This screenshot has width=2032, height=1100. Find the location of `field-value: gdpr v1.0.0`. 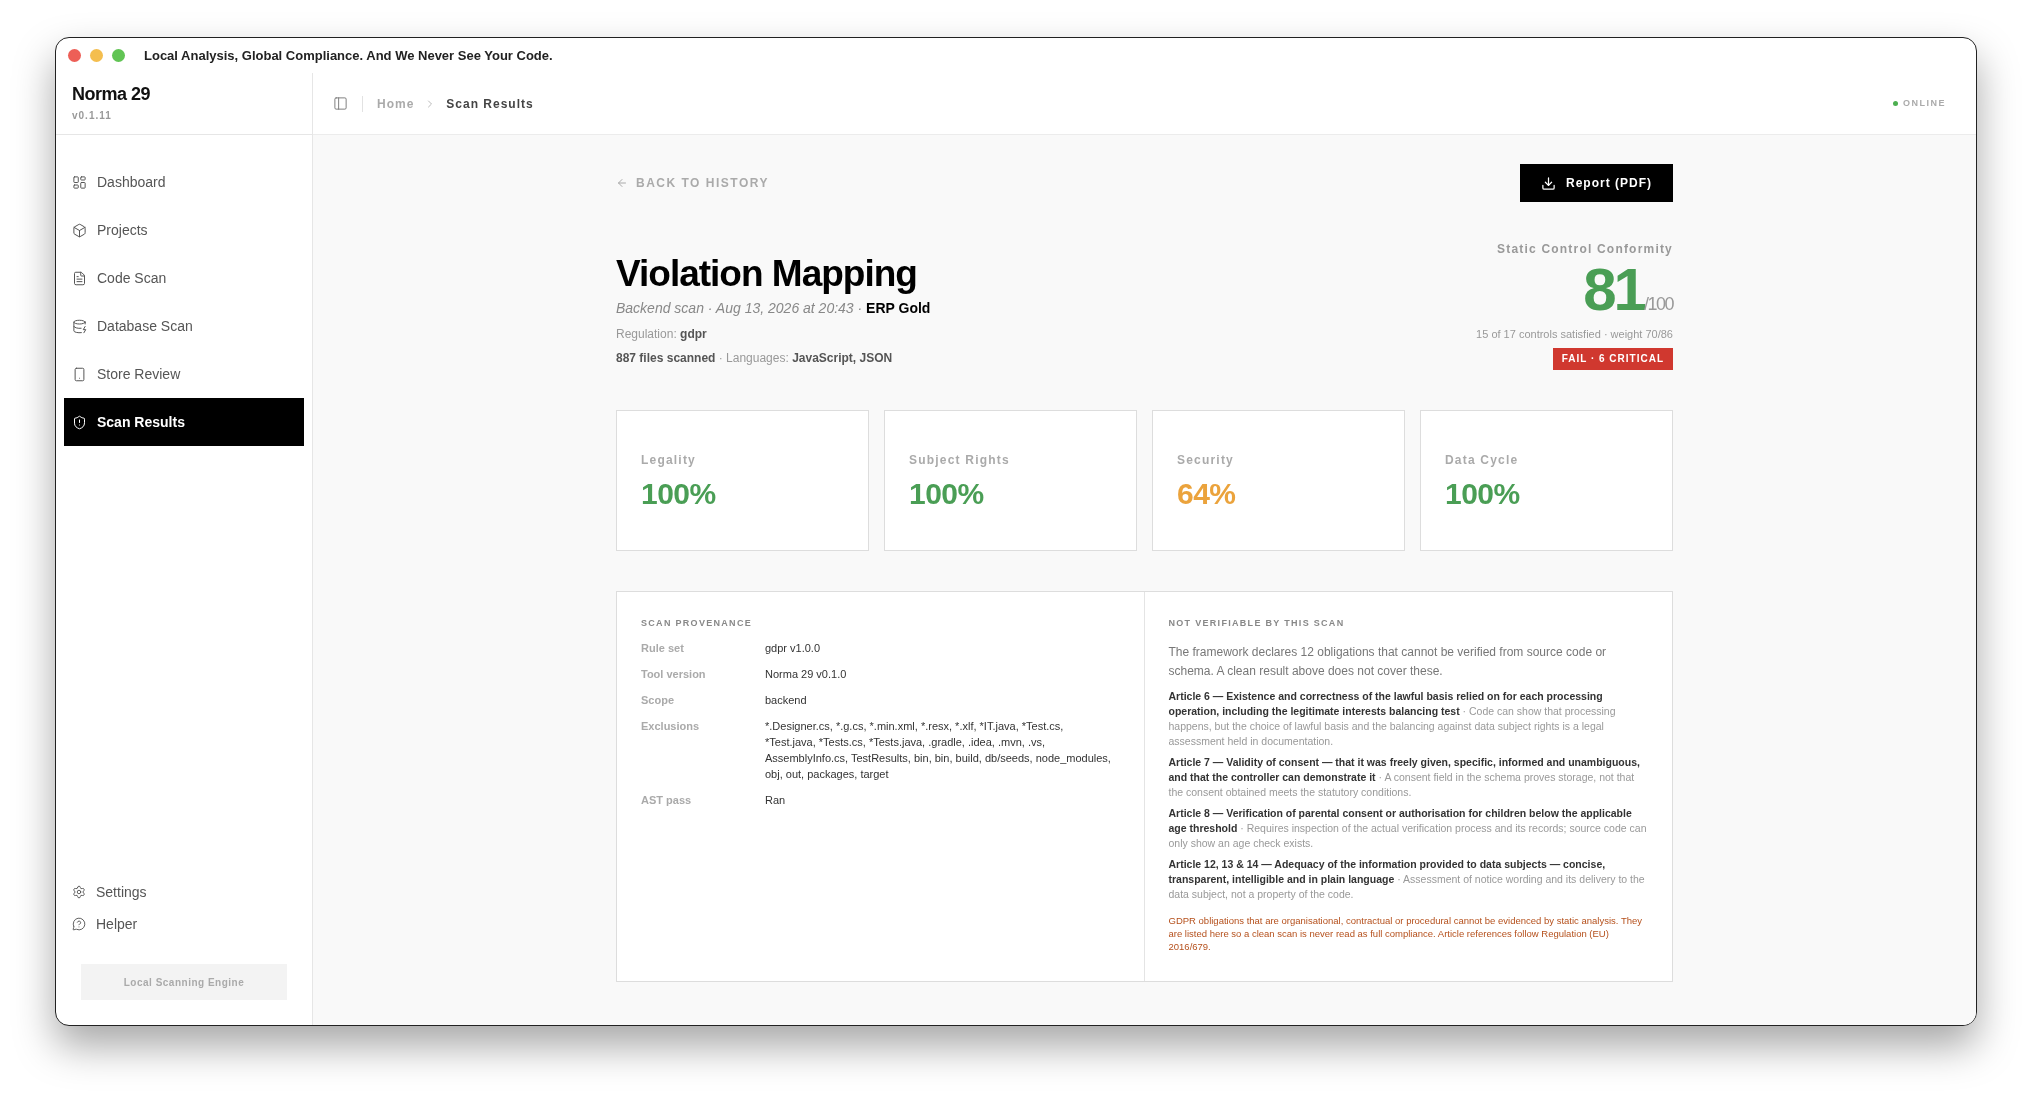

field-value: gdpr v1.0.0 is located at coordinates (793, 648).